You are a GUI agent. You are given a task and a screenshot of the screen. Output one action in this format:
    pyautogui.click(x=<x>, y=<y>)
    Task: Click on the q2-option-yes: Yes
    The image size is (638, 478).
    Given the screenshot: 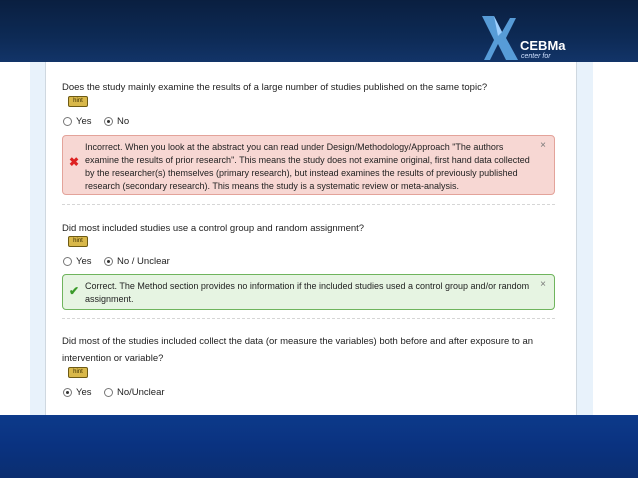 What is the action you would take?
    pyautogui.click(x=77, y=261)
    